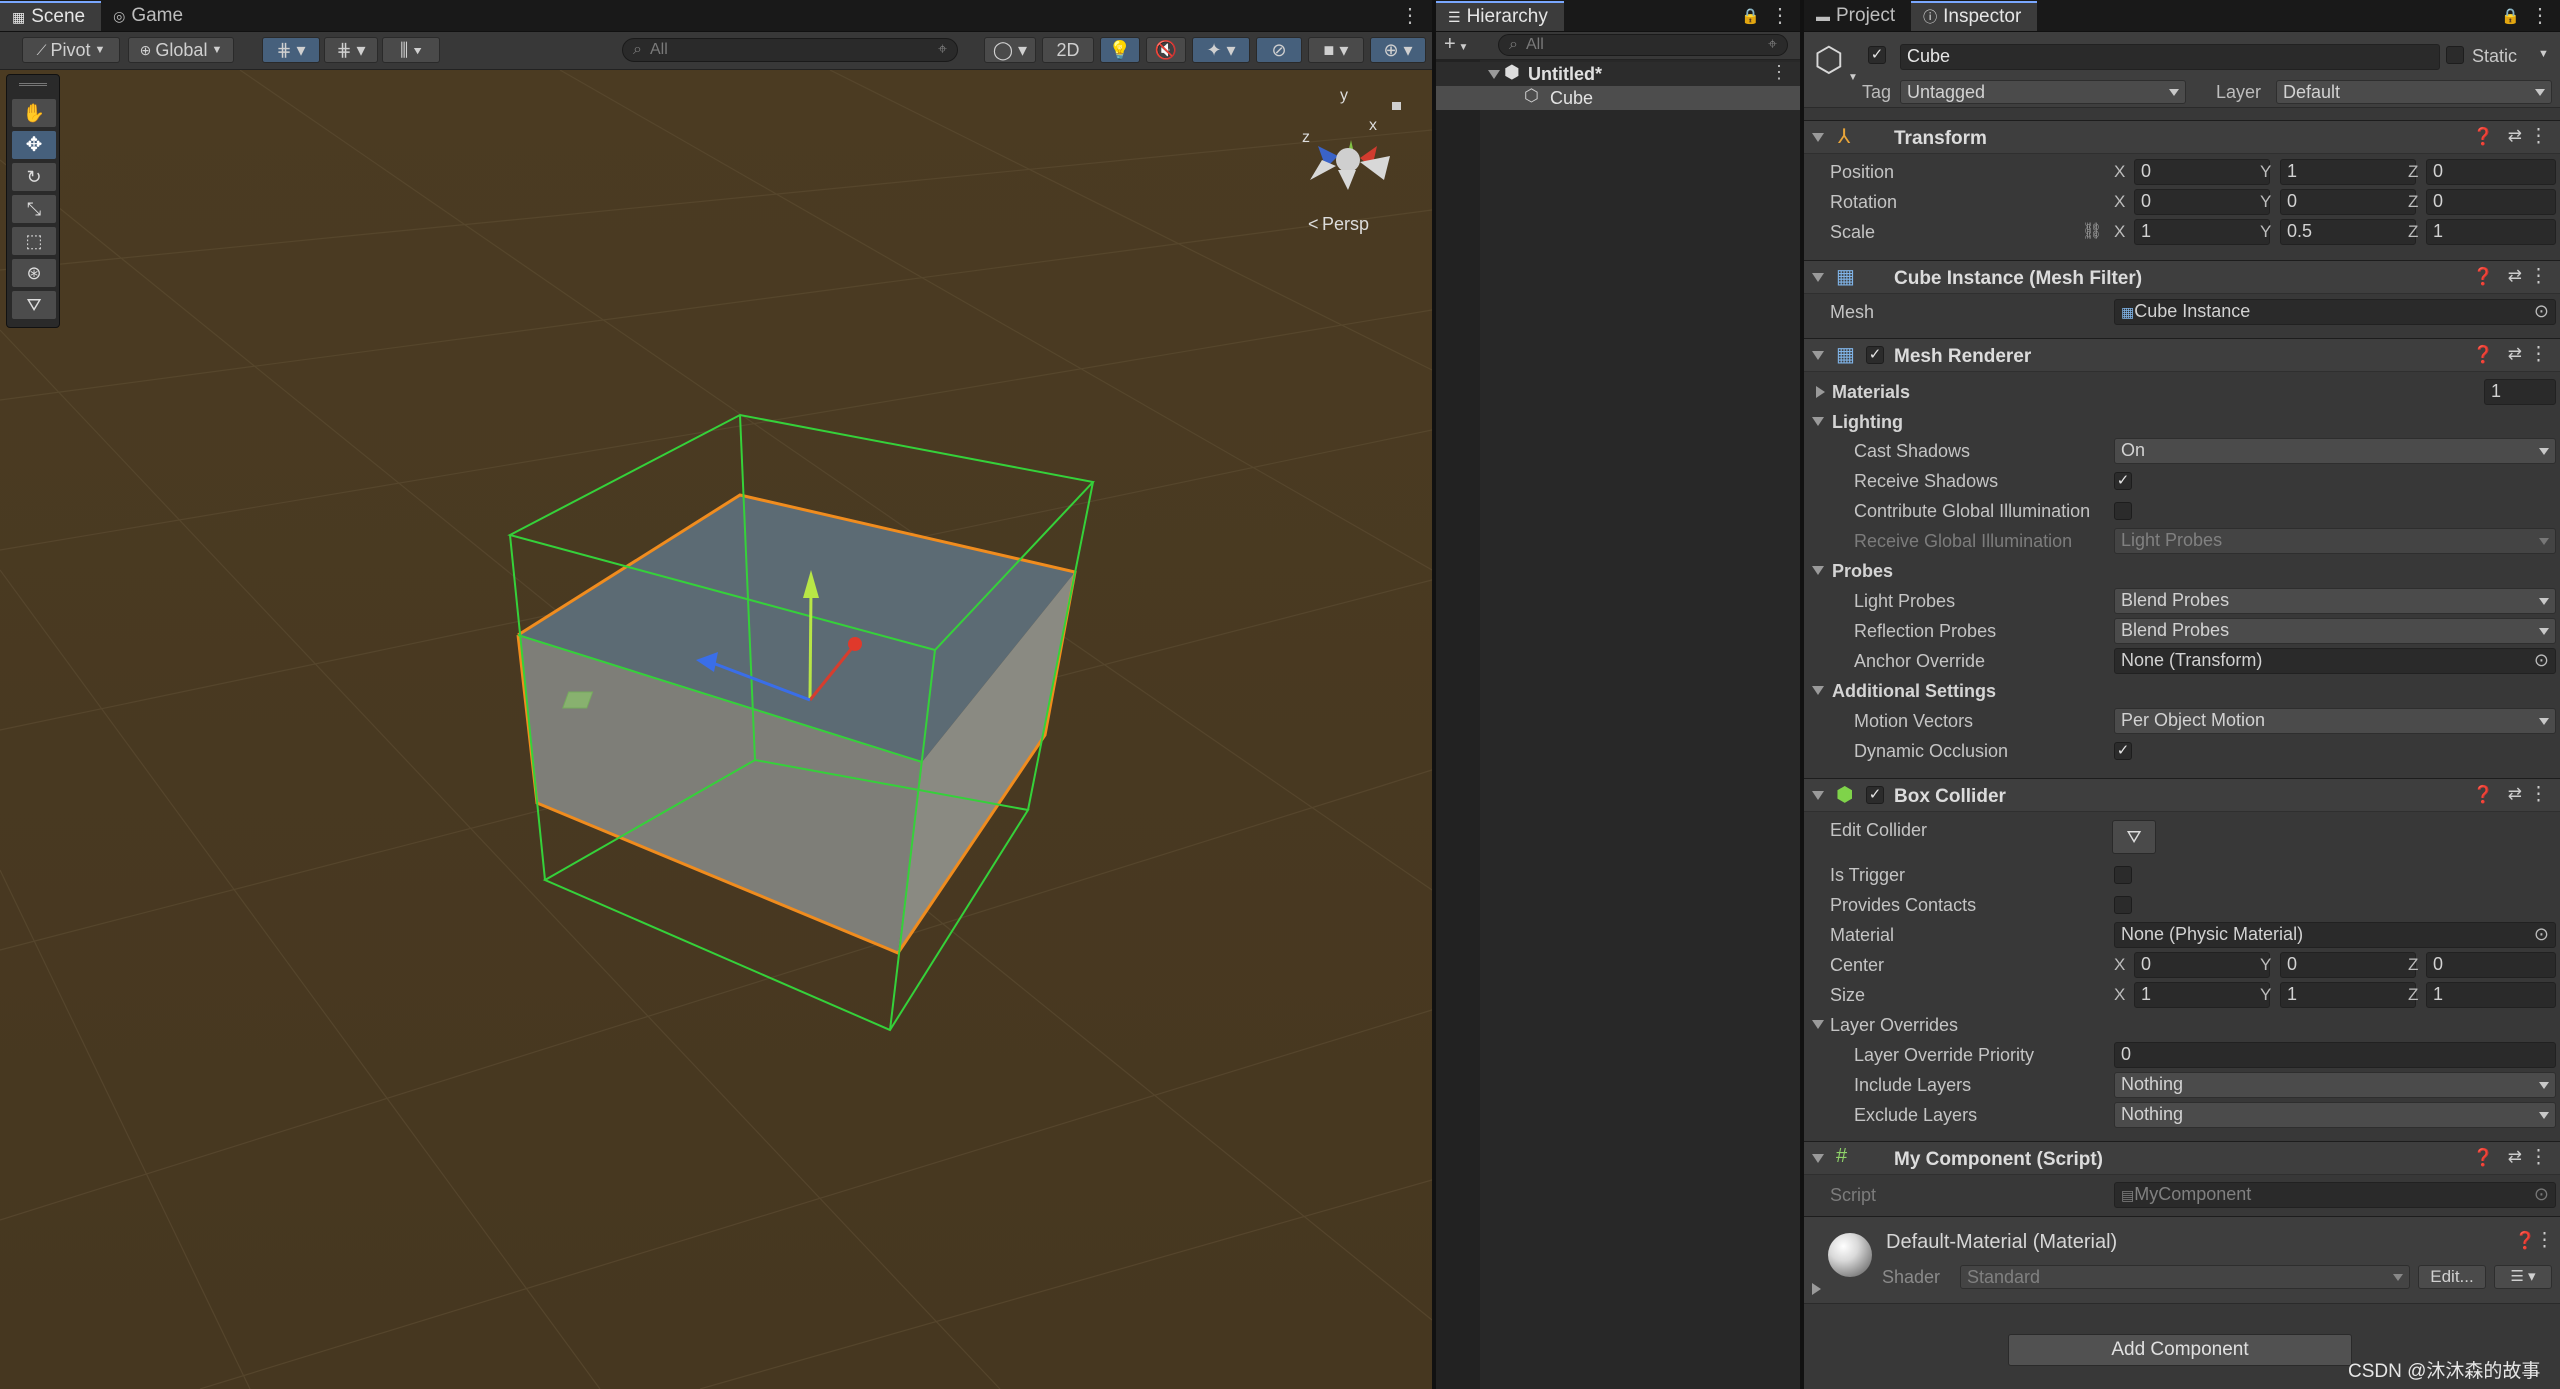  Describe the element at coordinates (34, 113) in the screenshot. I see `hand-tool-button: ✋` at that location.